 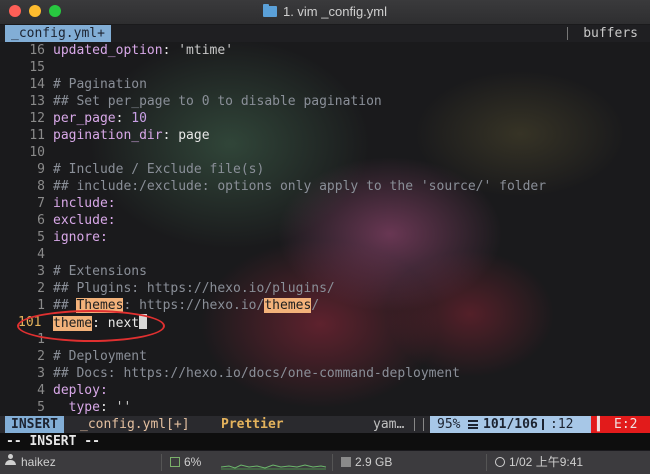 I want to click on line-text: exclude:, so click(x=84, y=220).